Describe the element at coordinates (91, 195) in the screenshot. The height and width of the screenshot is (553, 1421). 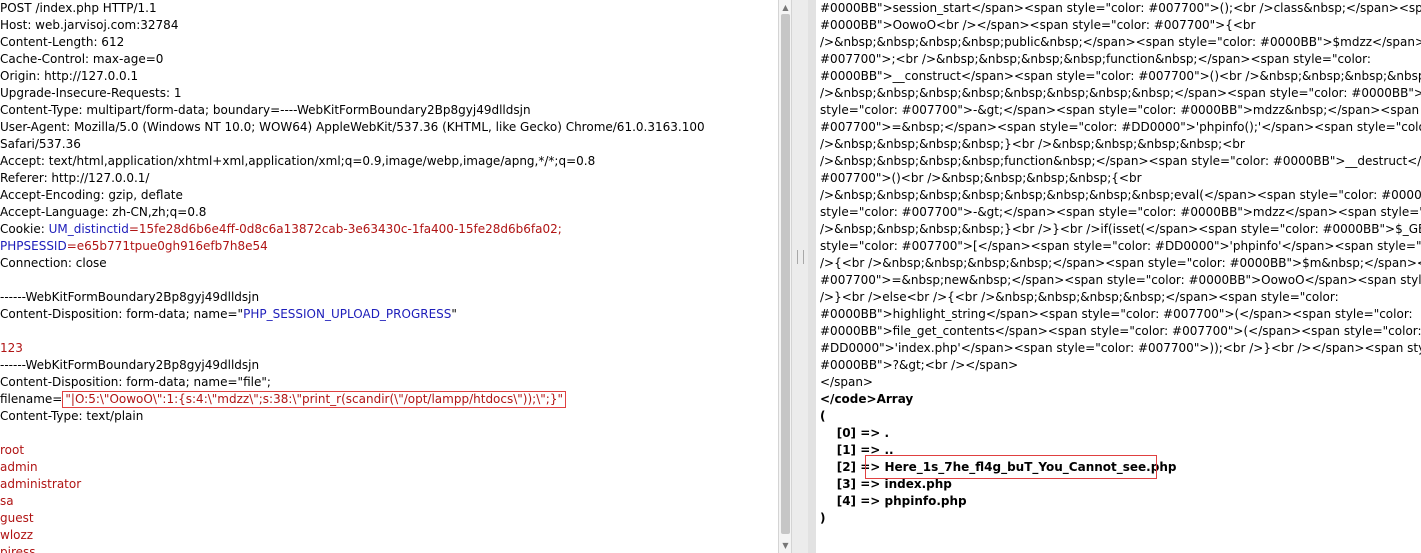
I see `header-accept-encoding: Accept-Encoding: gzip, deflate` at that location.